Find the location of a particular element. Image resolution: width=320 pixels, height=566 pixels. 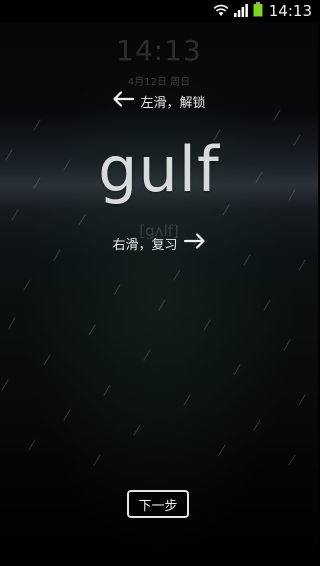

arrow-left-icon is located at coordinates (123, 101).